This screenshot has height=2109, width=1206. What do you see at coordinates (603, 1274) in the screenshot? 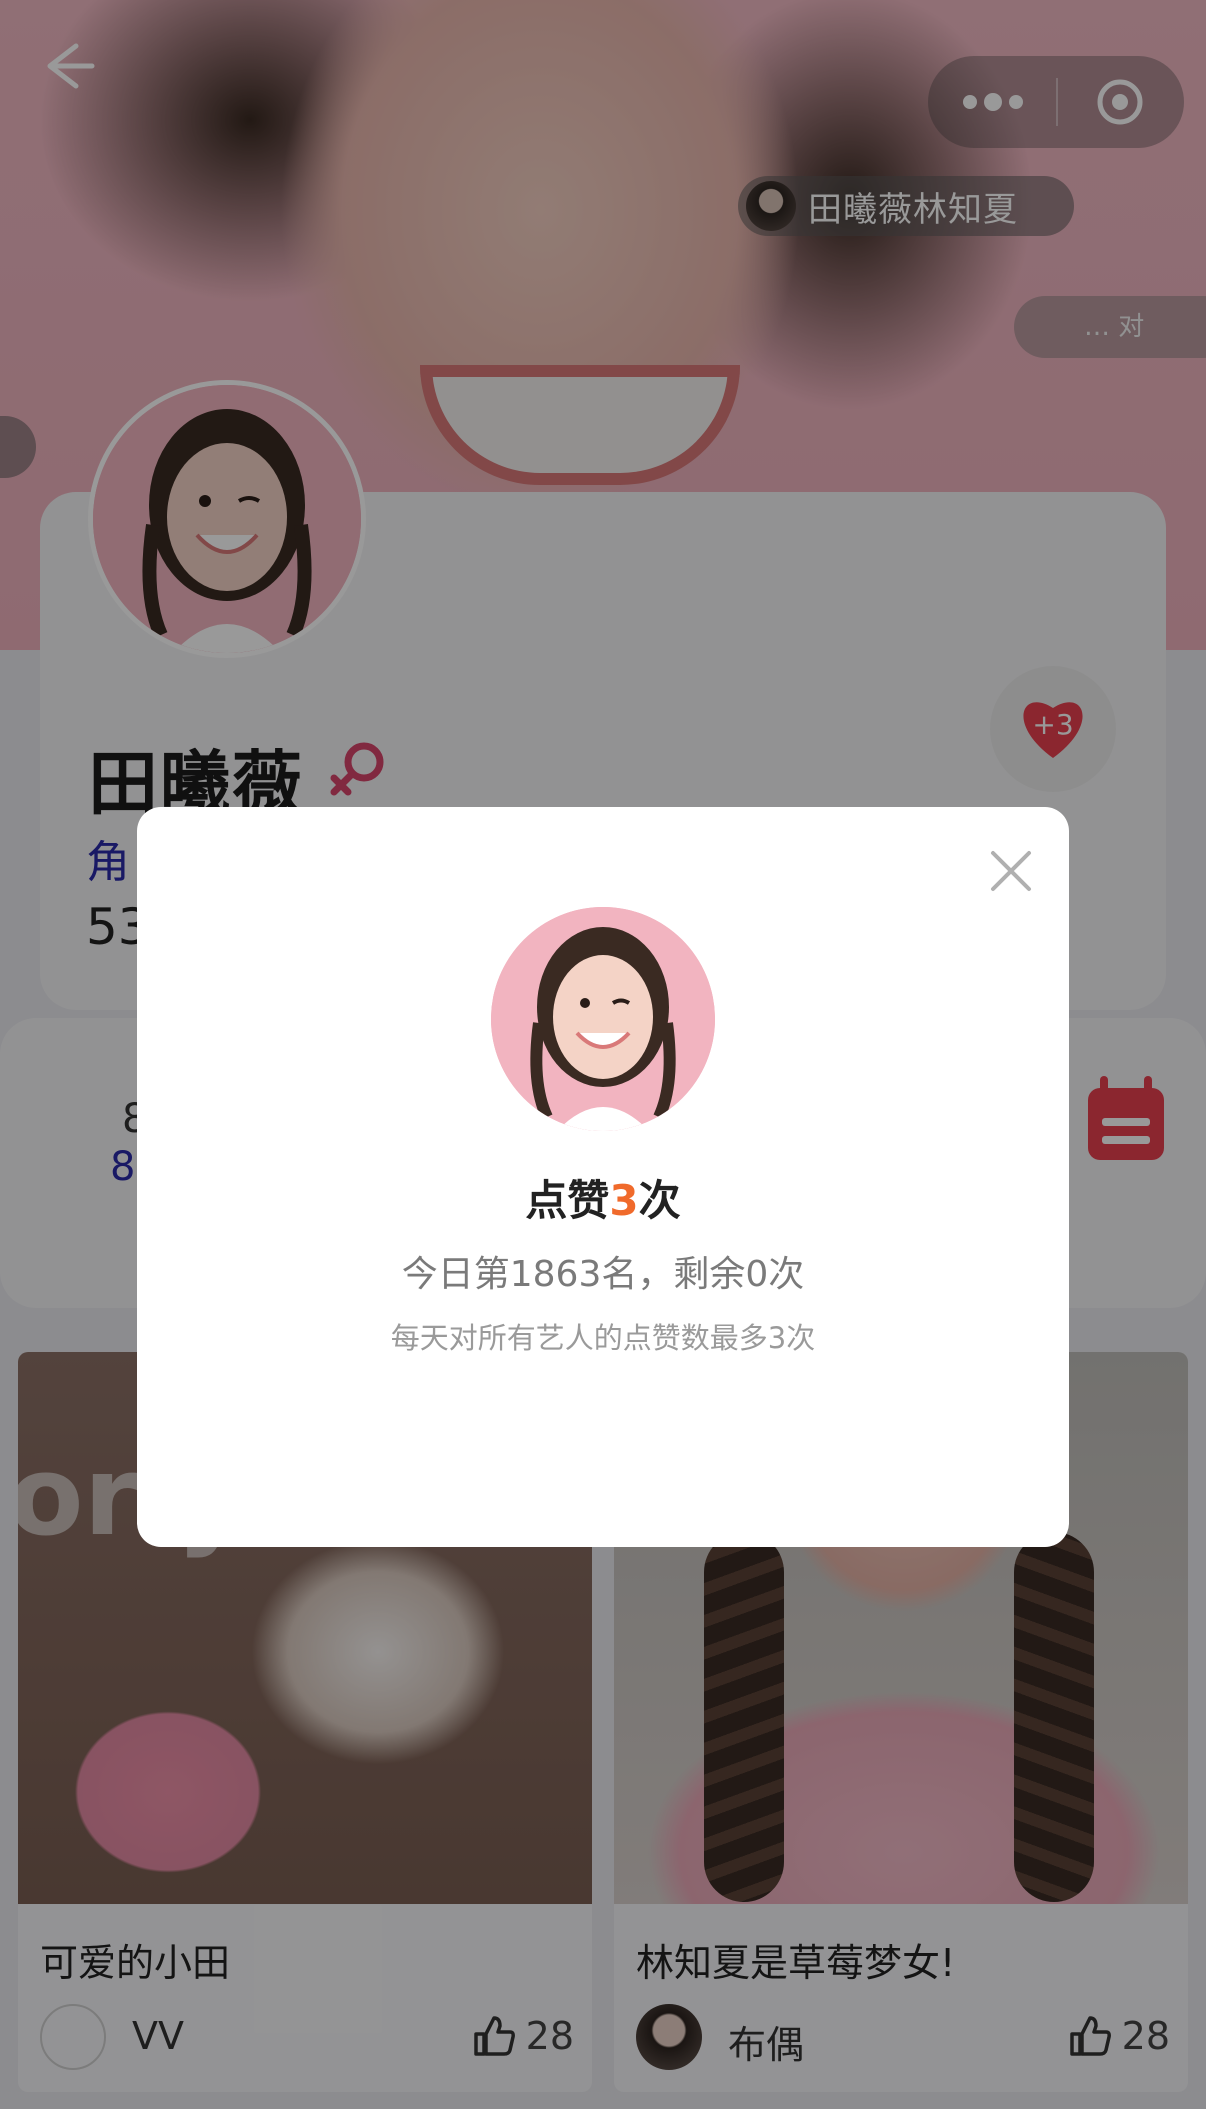
I see `rank-remaining-text: 今日第1863名，剩余0次` at bounding box center [603, 1274].